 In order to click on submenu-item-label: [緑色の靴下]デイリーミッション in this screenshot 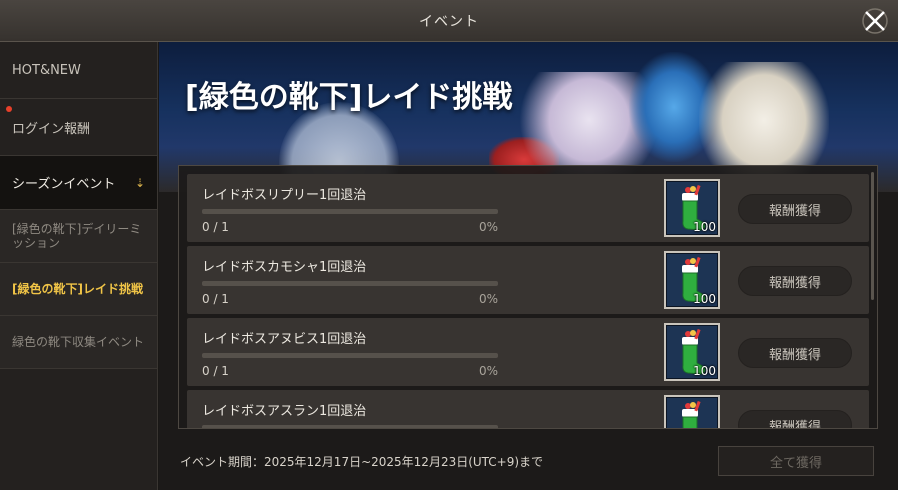, I will do `click(77, 236)`.